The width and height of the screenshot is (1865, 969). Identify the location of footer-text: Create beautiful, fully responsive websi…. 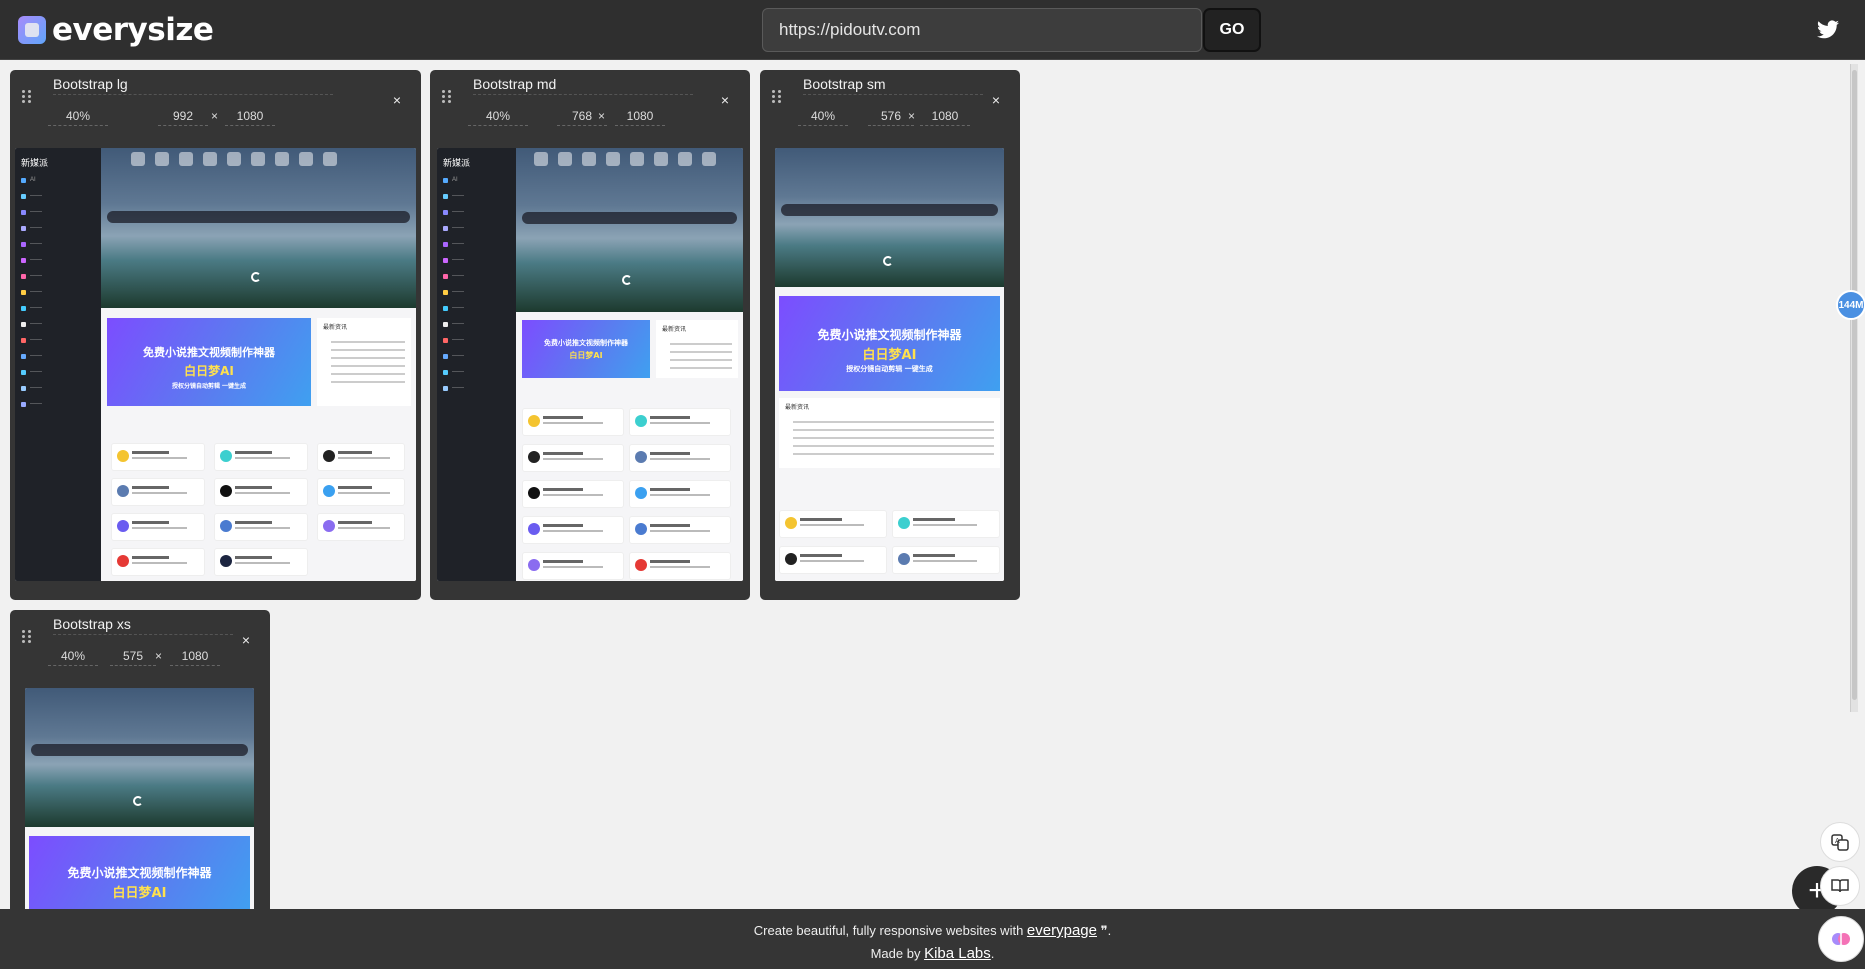
(890, 930).